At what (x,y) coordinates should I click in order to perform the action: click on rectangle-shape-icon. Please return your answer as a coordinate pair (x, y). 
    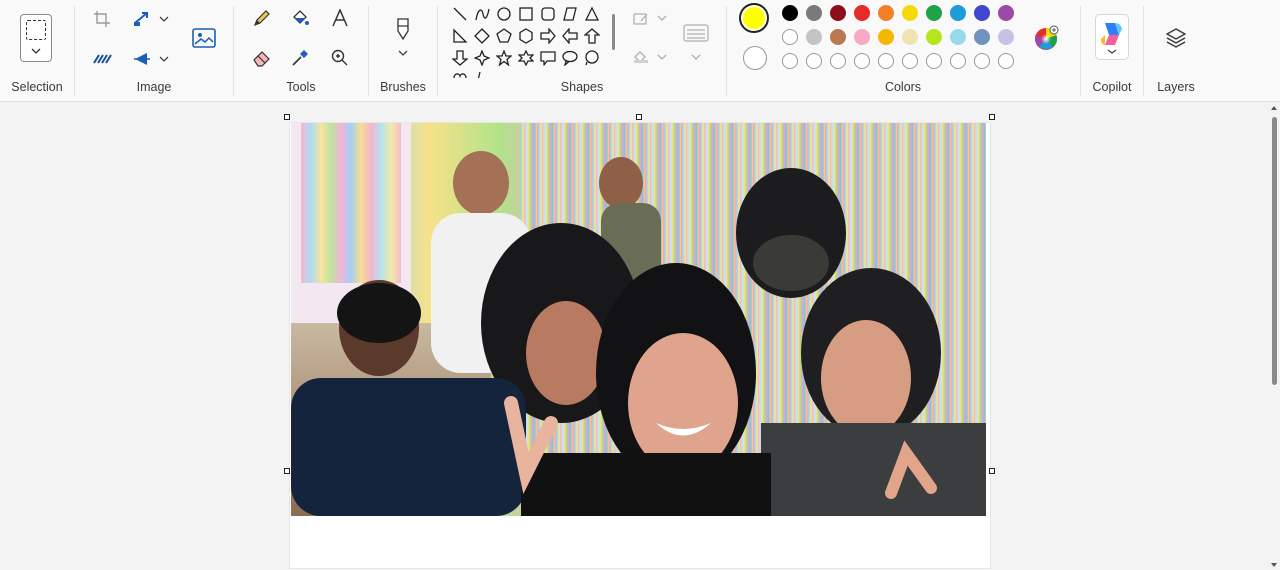
    Looking at the image, I should click on (526, 14).